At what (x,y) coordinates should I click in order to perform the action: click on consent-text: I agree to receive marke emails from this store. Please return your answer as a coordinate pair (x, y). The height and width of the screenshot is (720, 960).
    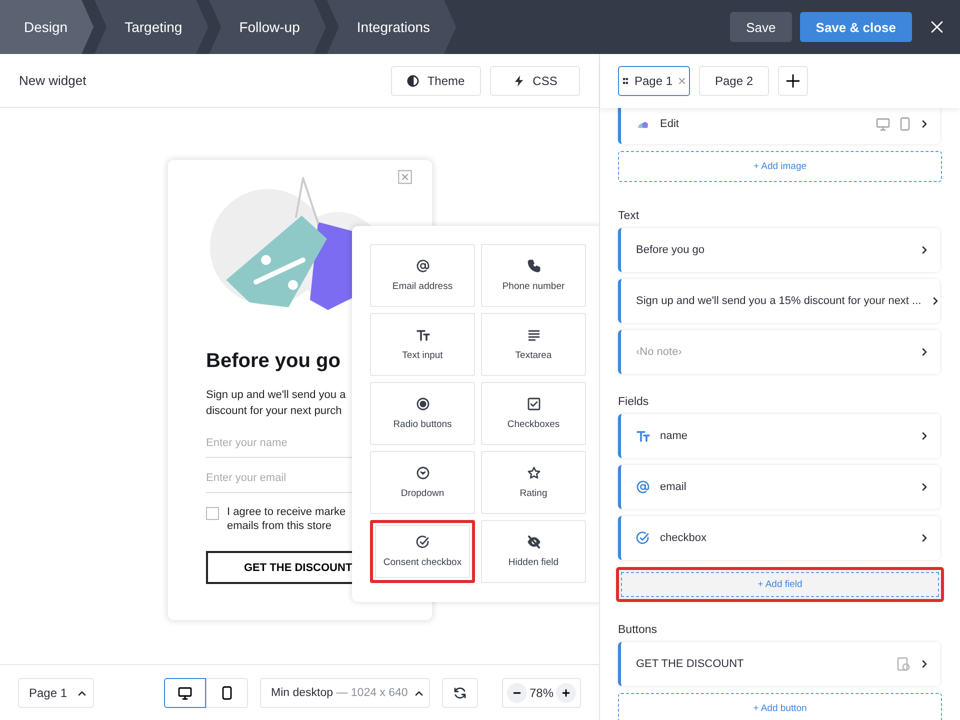
    Looking at the image, I should click on (286, 519).